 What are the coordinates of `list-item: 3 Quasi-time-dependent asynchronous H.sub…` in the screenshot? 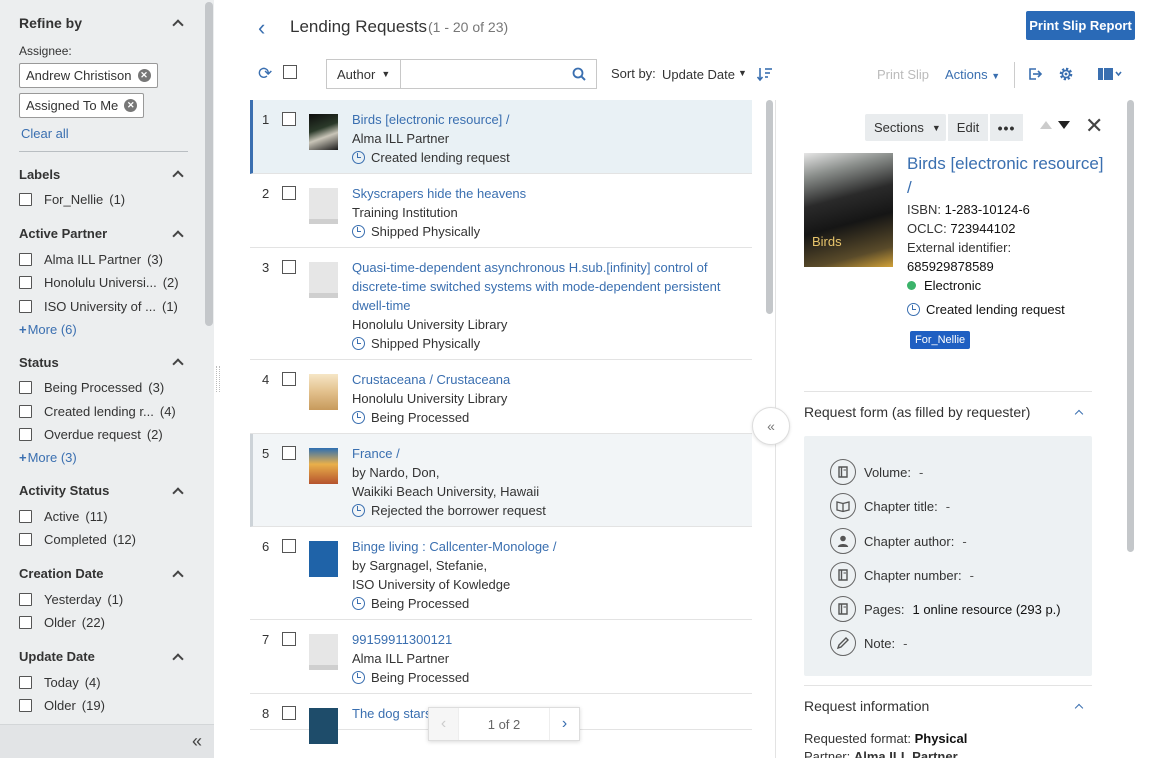 It's located at (501, 304).